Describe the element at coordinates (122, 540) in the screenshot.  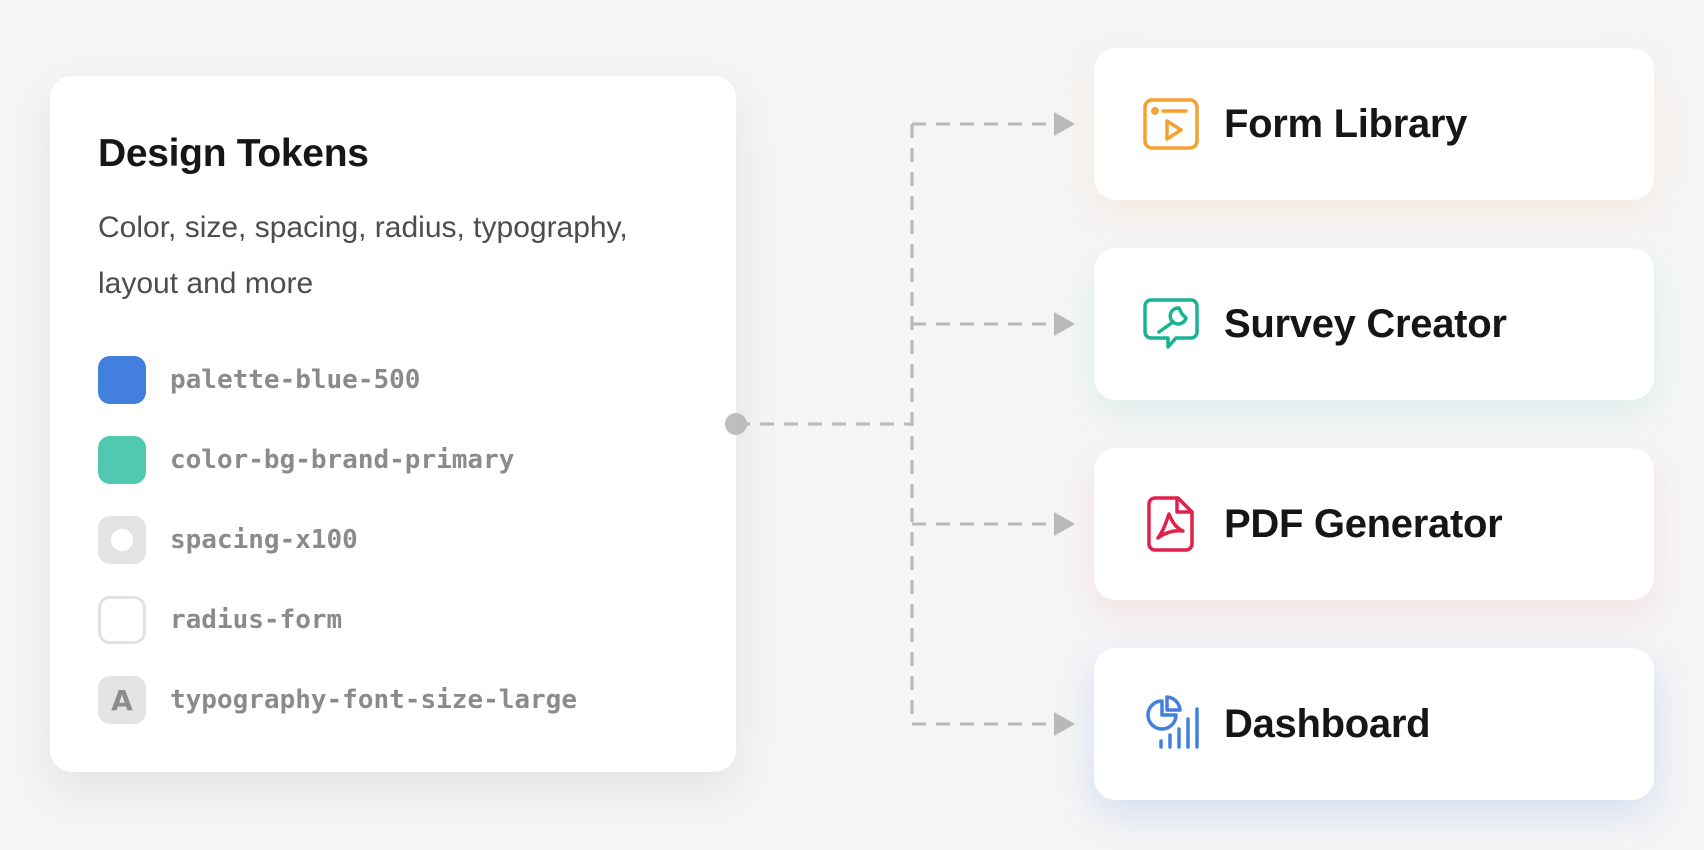
I see `spacing-icon` at that location.